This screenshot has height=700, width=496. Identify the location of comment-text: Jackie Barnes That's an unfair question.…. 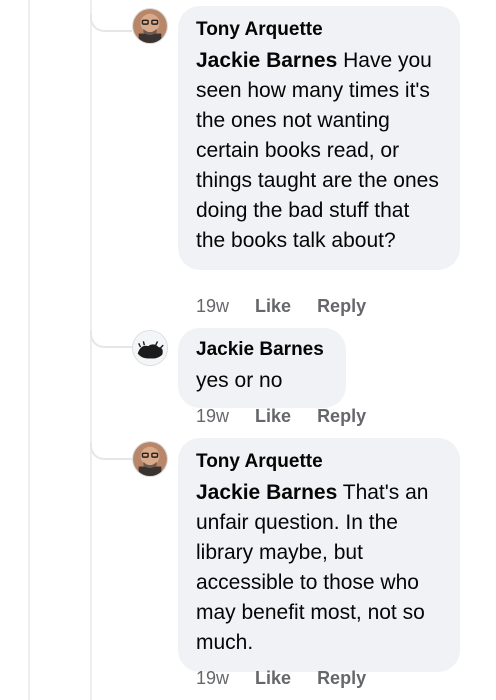
(319, 568).